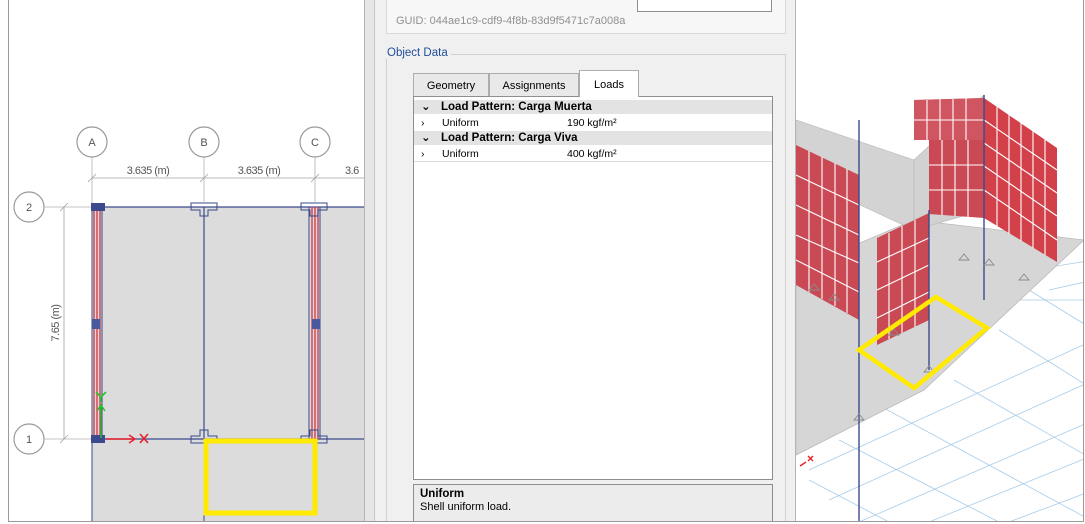 This screenshot has width=1085, height=524. What do you see at coordinates (98, 207) in the screenshot?
I see `column-a2` at bounding box center [98, 207].